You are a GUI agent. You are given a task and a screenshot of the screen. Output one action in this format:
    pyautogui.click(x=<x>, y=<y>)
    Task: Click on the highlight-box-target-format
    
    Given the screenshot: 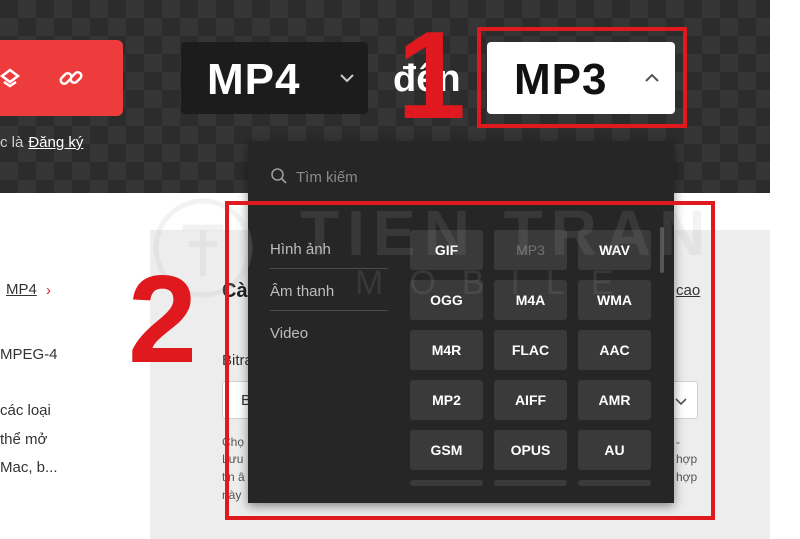 What is the action you would take?
    pyautogui.click(x=582, y=77)
    